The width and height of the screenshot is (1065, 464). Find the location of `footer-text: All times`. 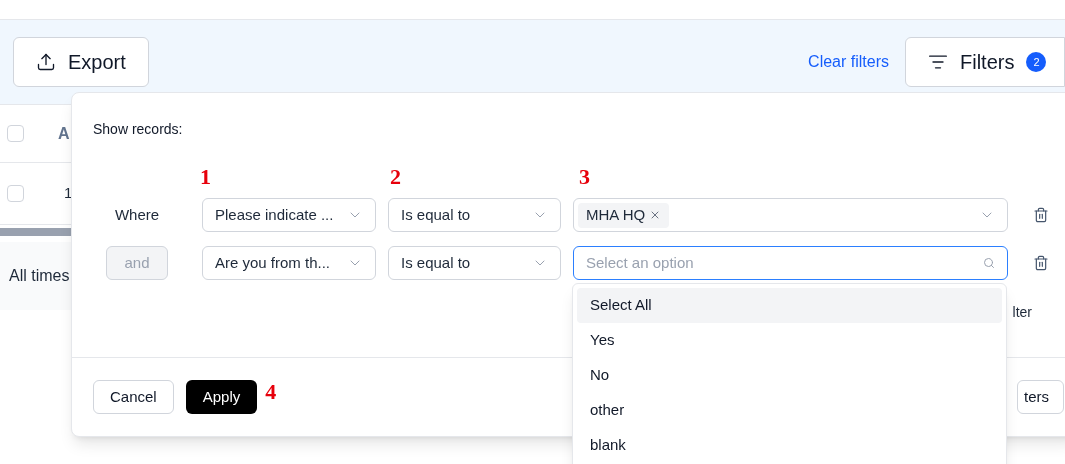

footer-text: All times is located at coordinates (39, 276).